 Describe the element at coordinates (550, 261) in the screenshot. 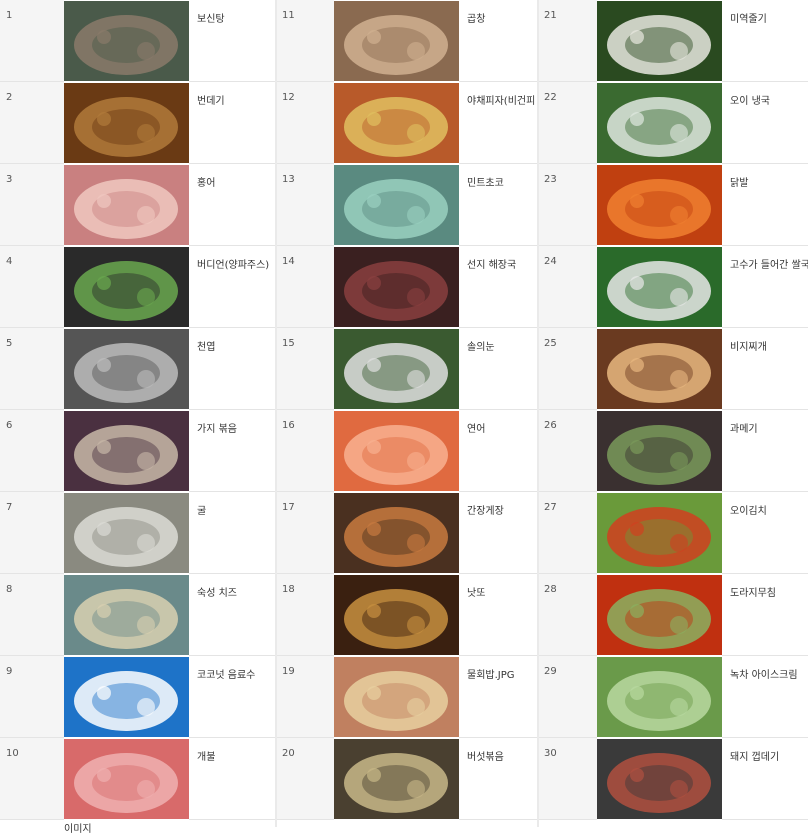

I see `row-number: 24` at that location.